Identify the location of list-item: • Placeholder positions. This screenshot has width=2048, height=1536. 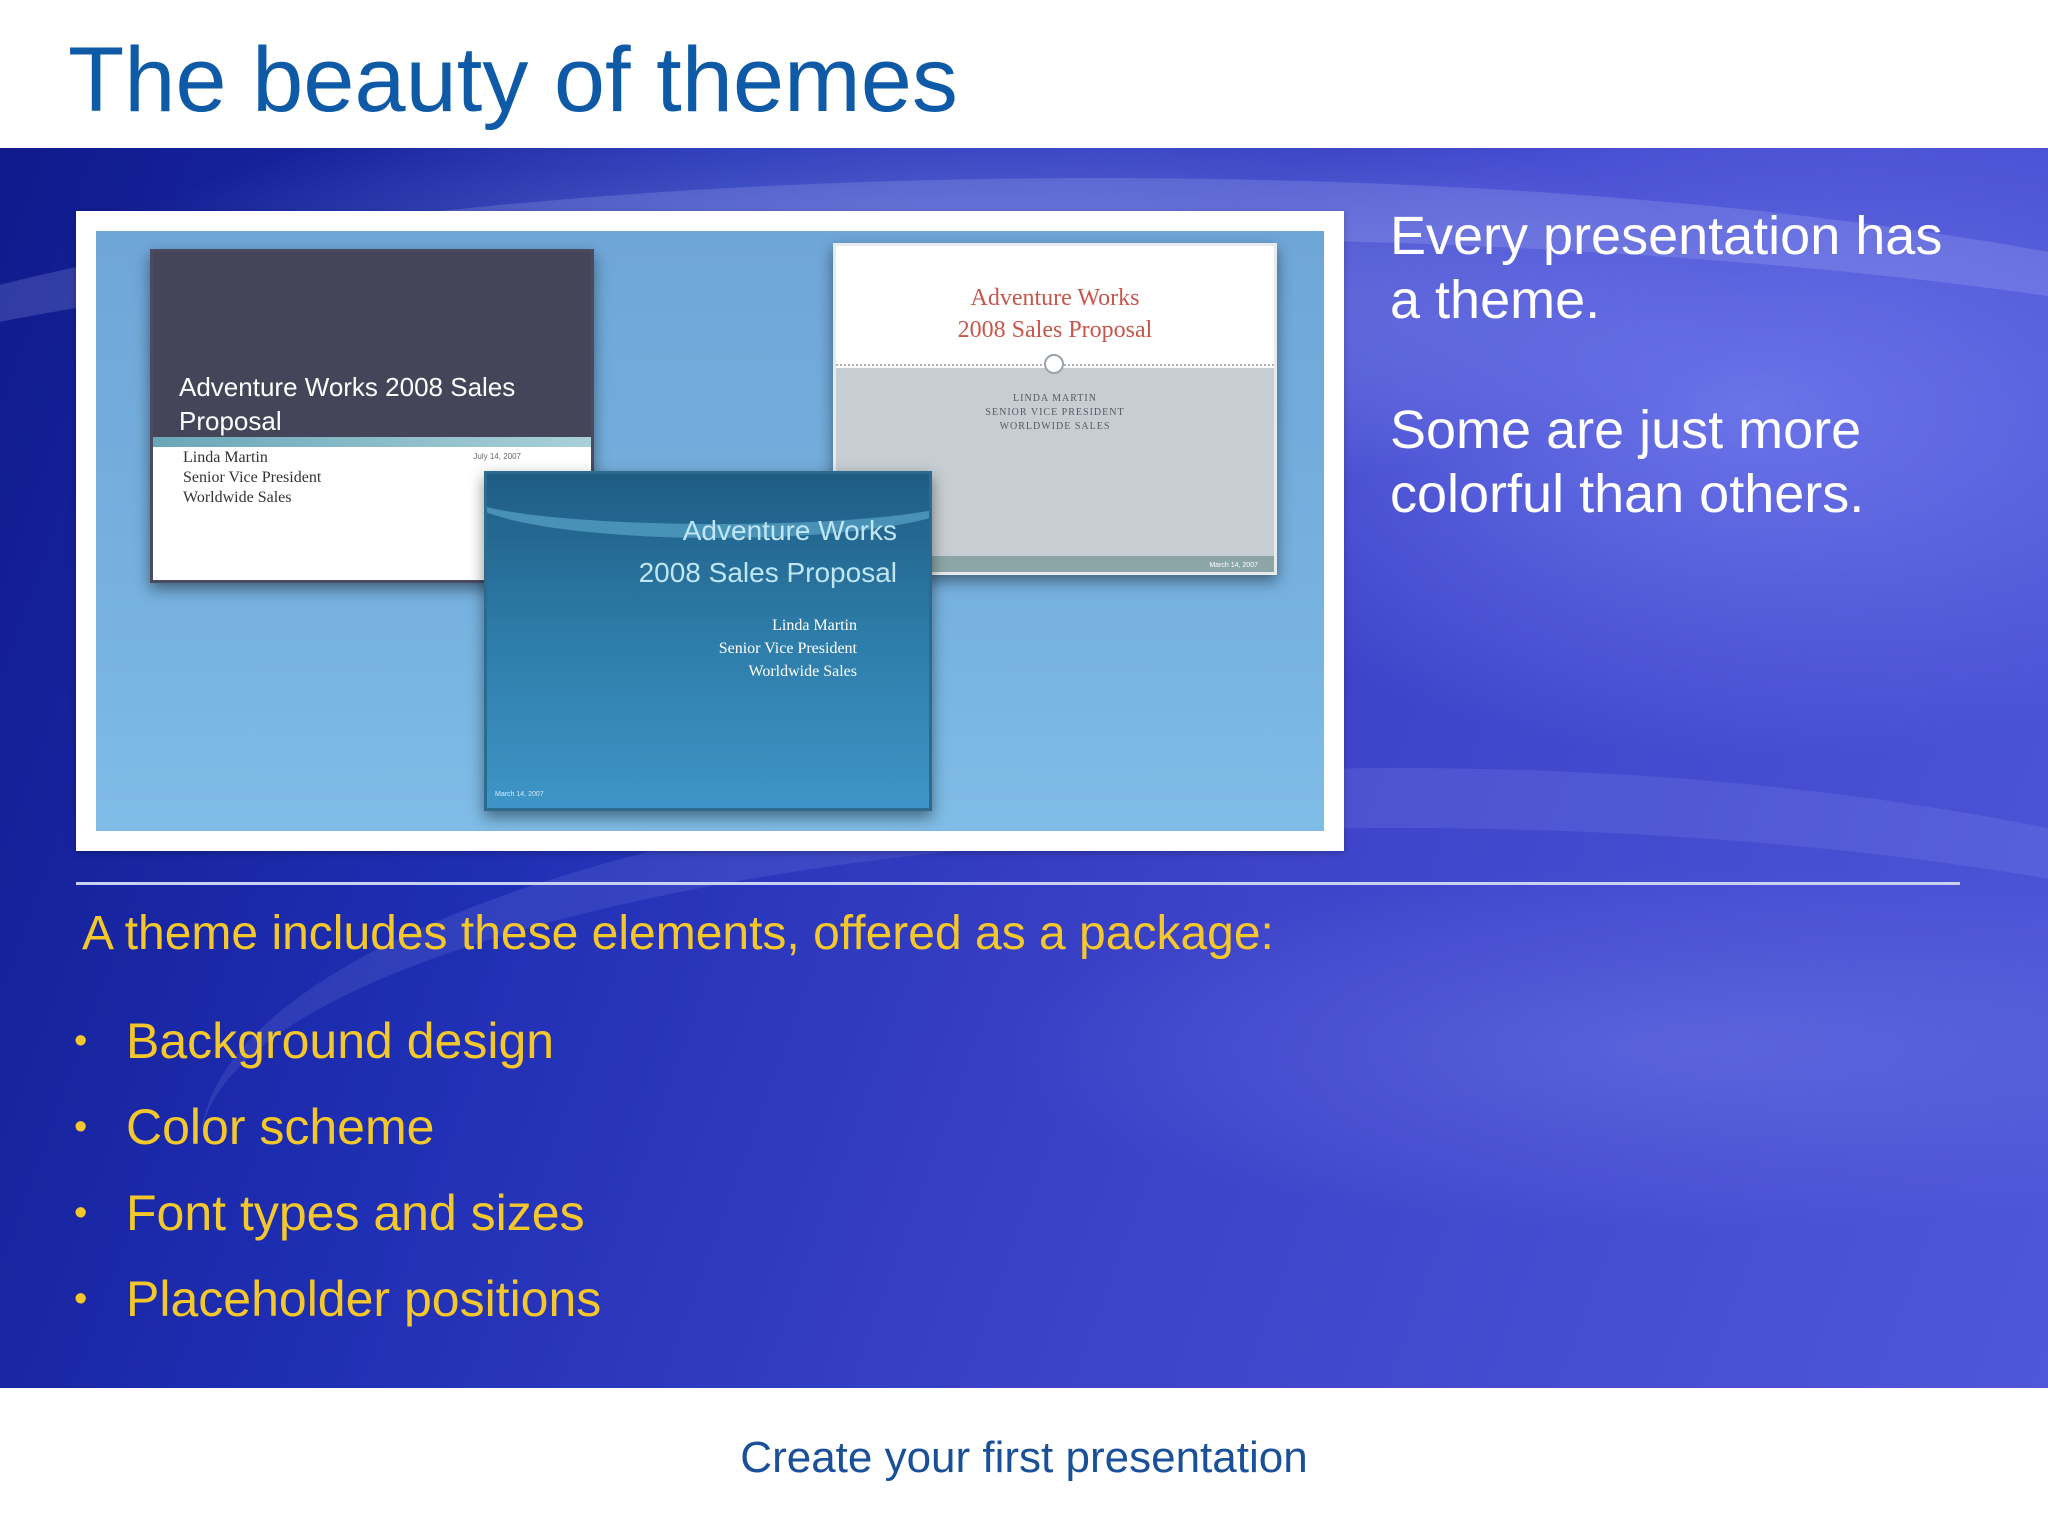
(337, 1299).